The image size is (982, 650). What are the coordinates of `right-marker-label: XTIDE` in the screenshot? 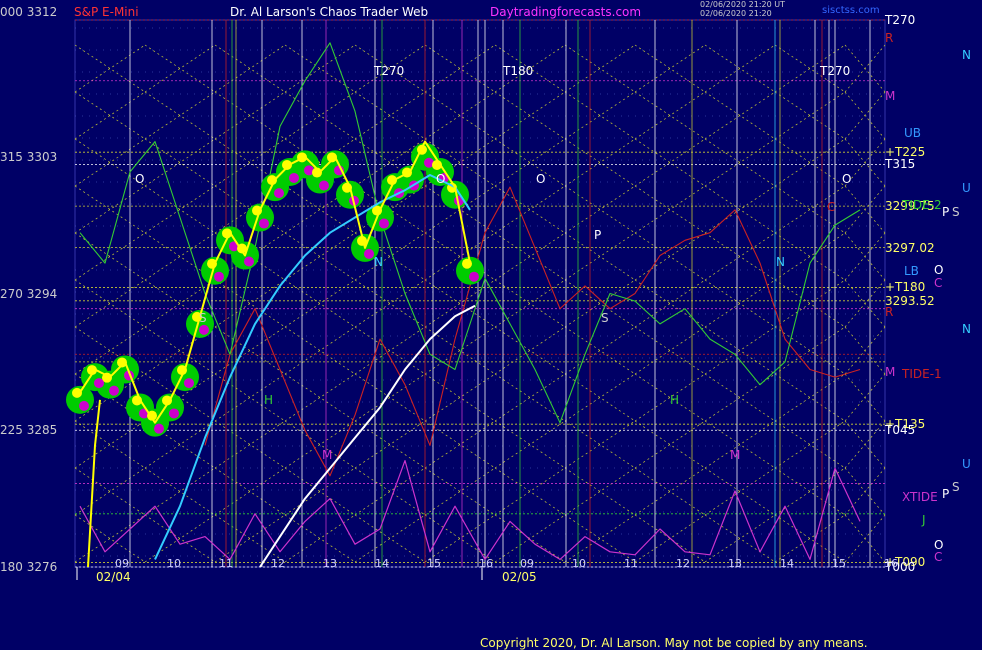 It's located at (920, 497).